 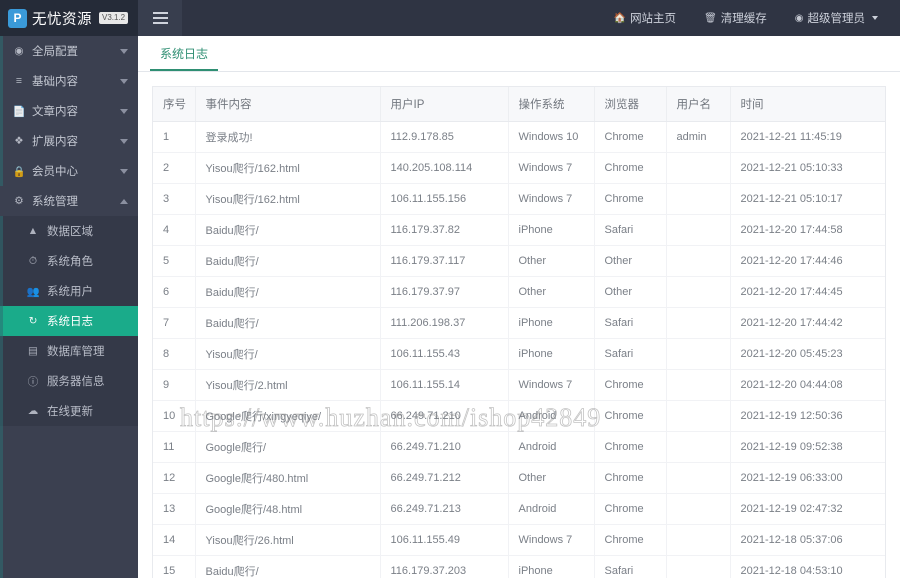 What do you see at coordinates (114, 18) in the screenshot?
I see `version-badge: V3.1.2` at bounding box center [114, 18].